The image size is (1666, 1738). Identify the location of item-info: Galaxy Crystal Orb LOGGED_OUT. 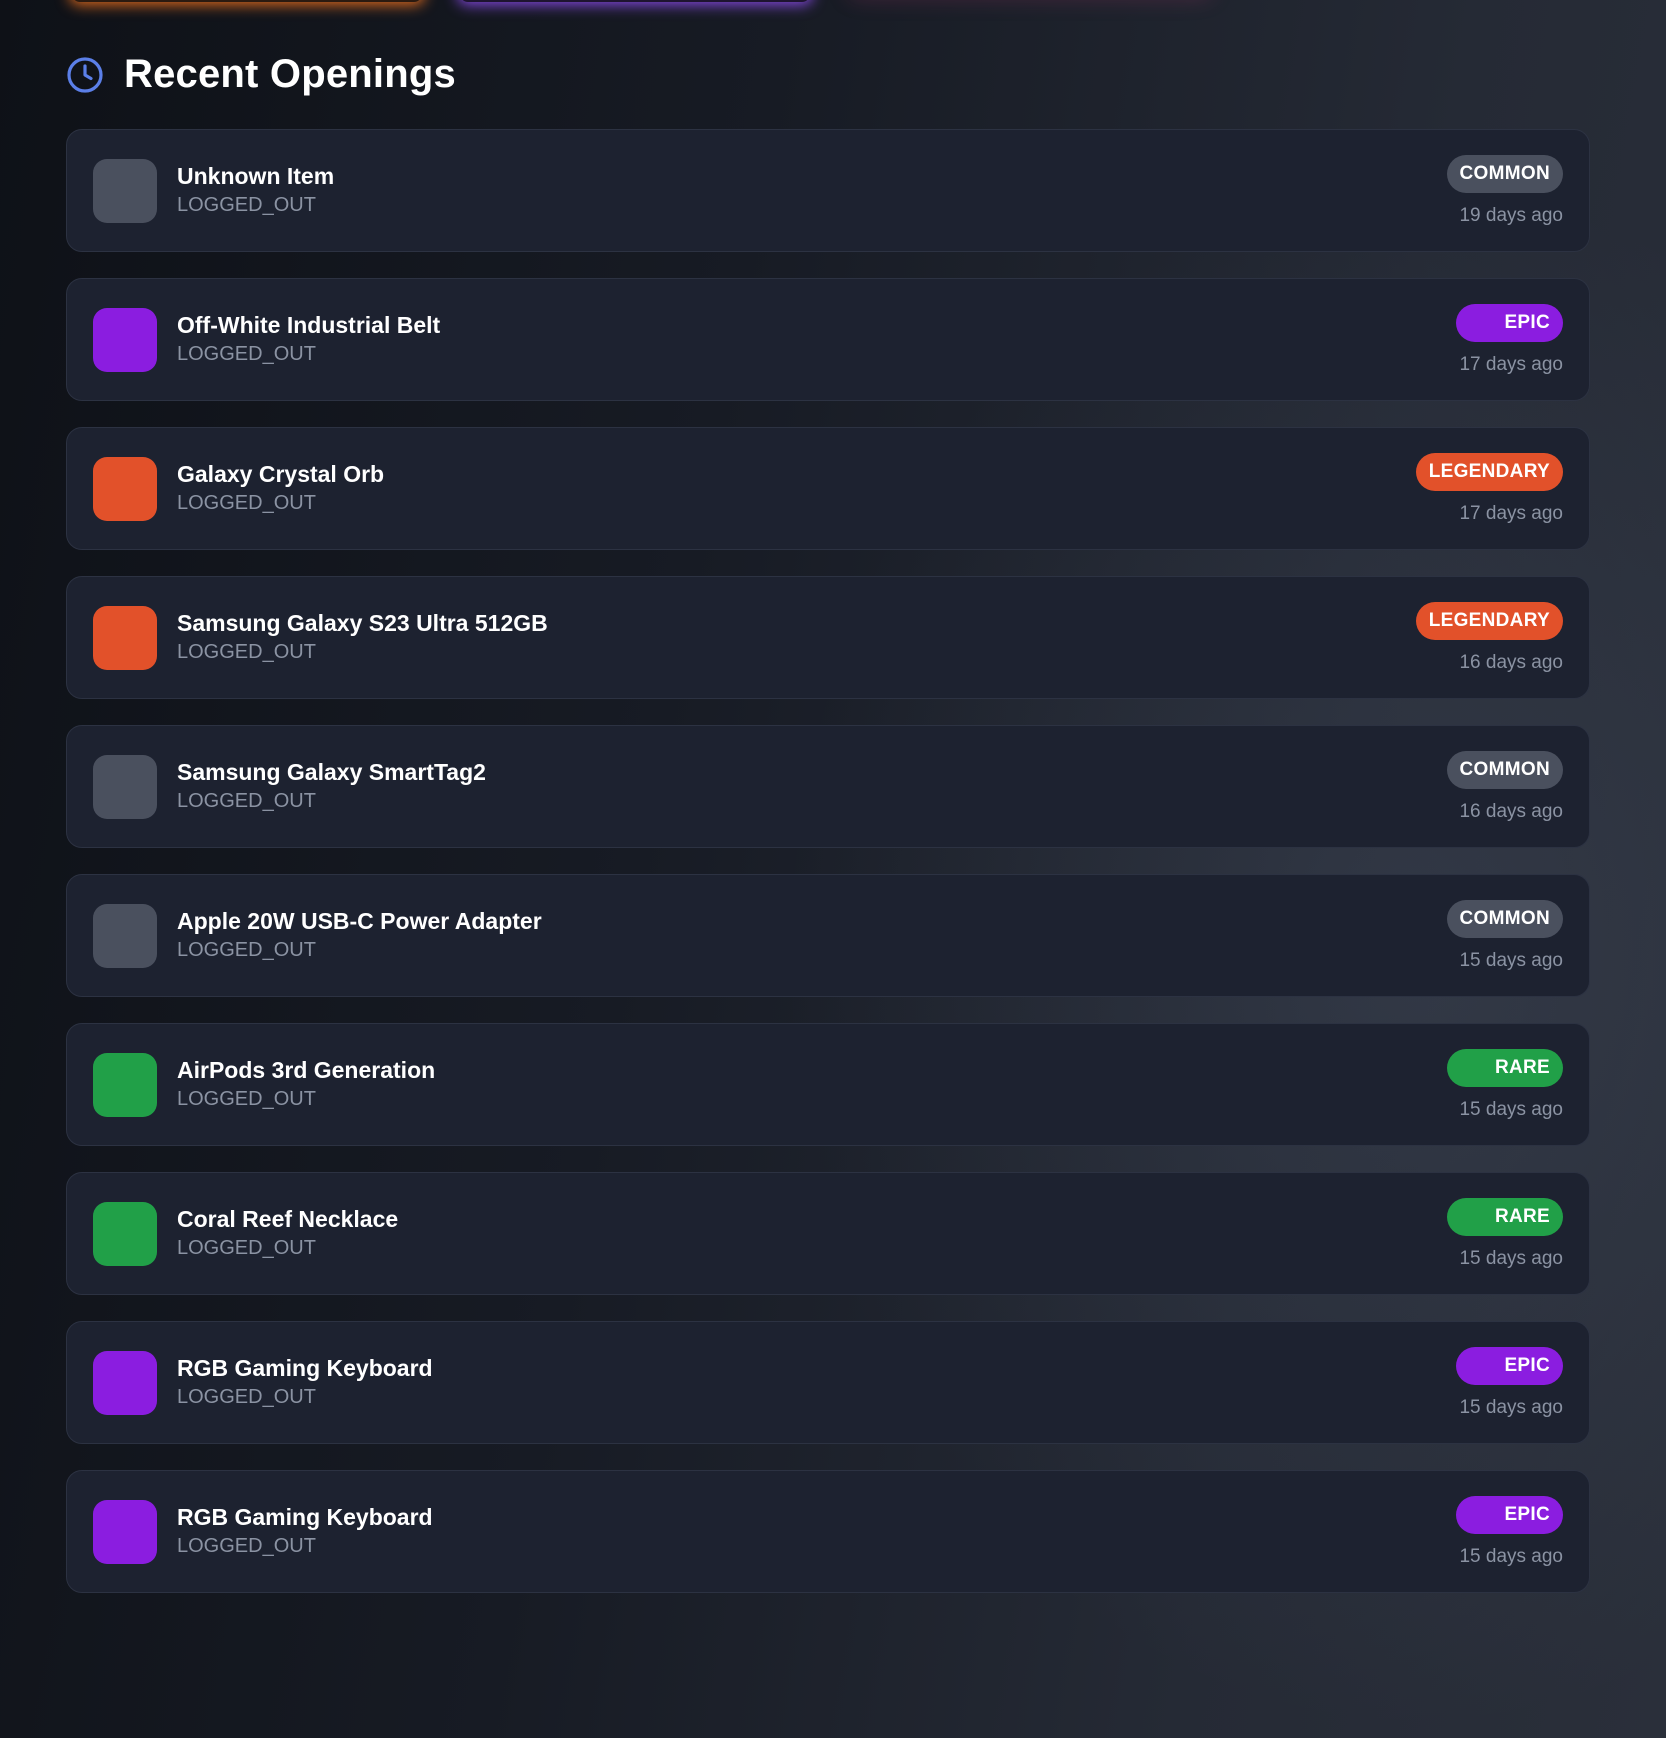
(796, 488).